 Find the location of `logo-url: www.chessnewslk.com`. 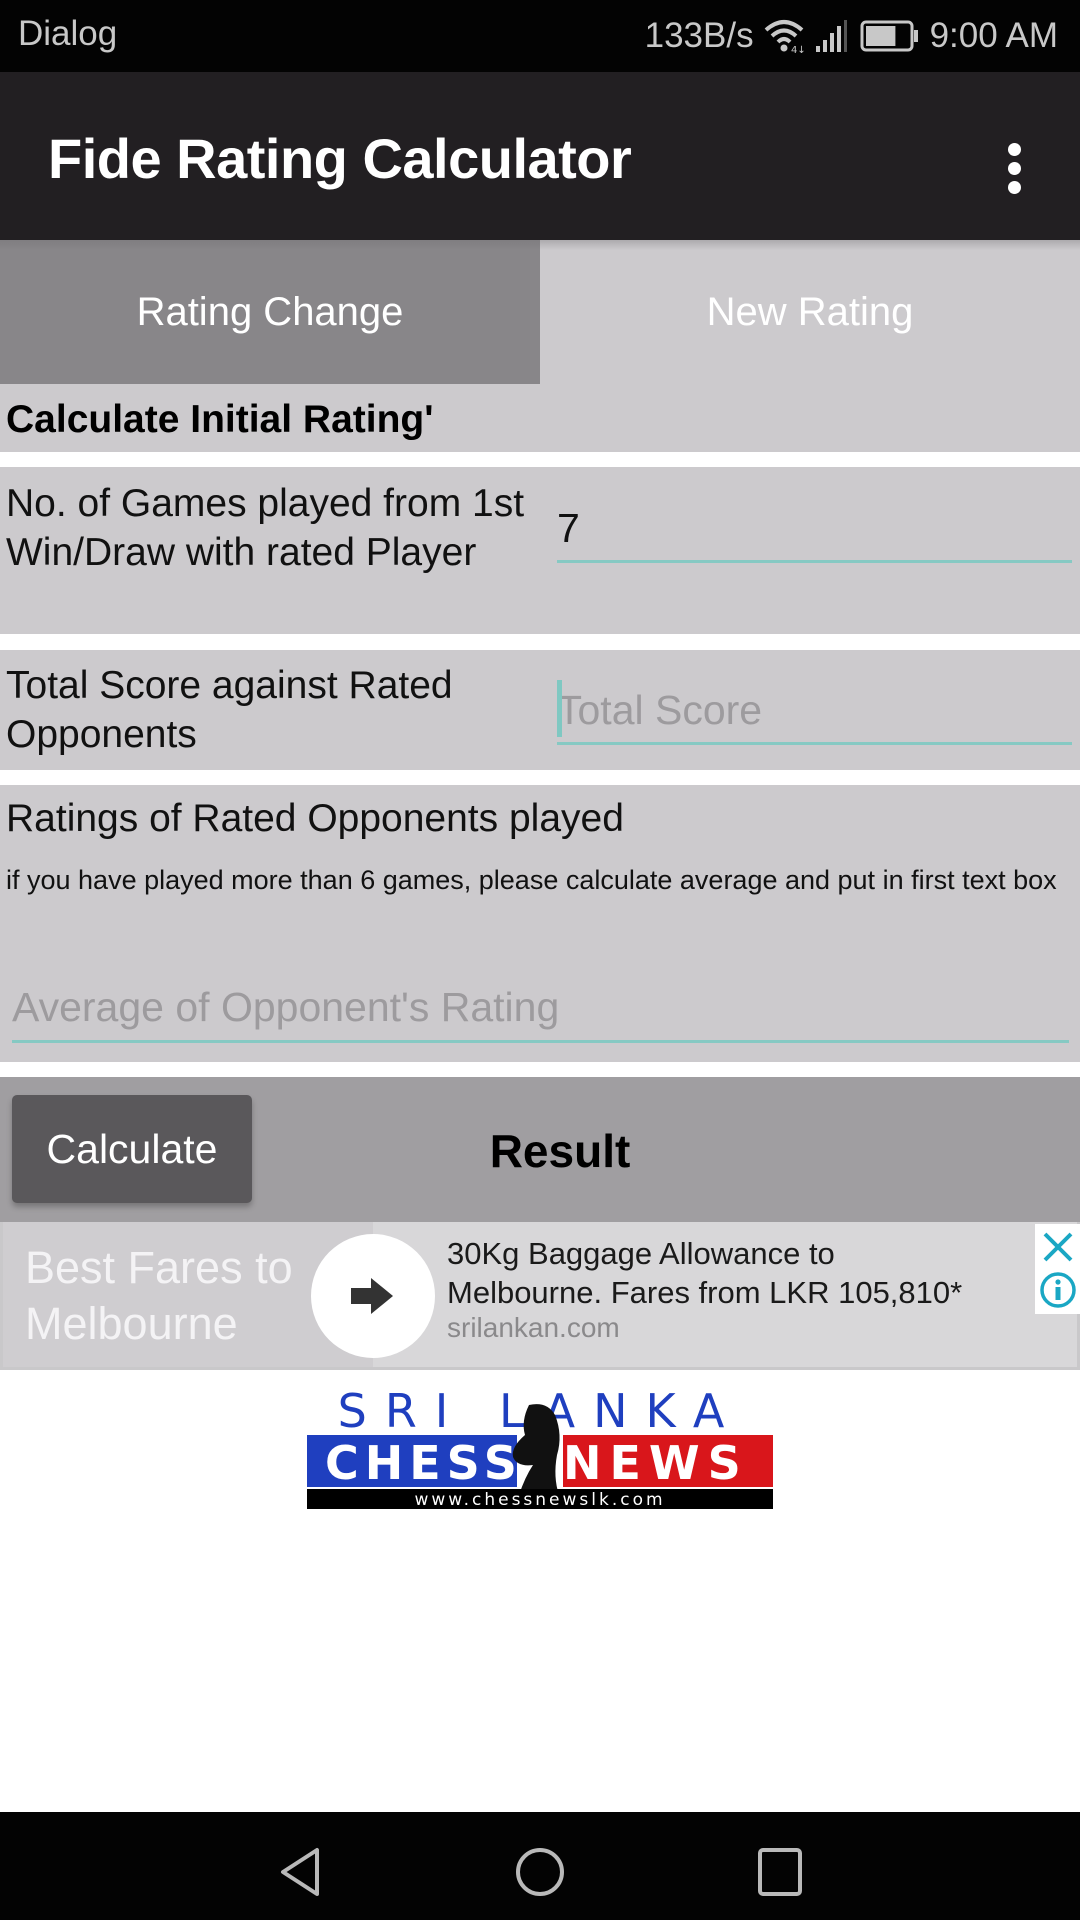

logo-url: www.chessnewslk.com is located at coordinates (539, 1499).